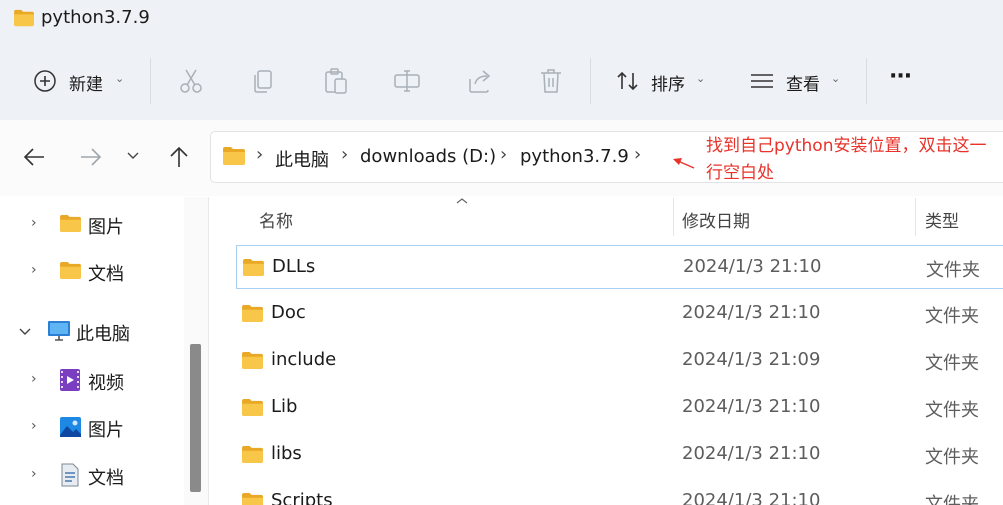 The image size is (1003, 505). I want to click on sidebar-scrollbar-thumb, so click(195, 418).